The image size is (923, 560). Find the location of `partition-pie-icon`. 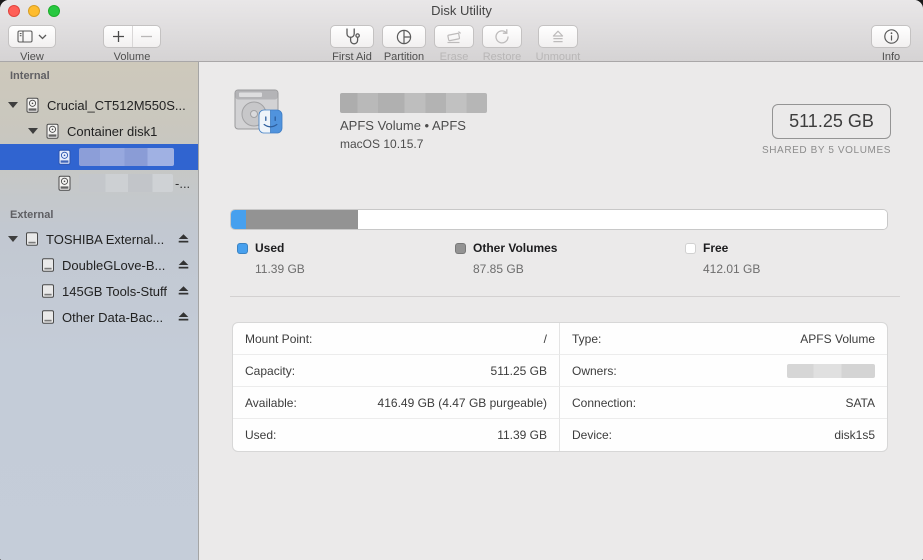

partition-pie-icon is located at coordinates (404, 37).